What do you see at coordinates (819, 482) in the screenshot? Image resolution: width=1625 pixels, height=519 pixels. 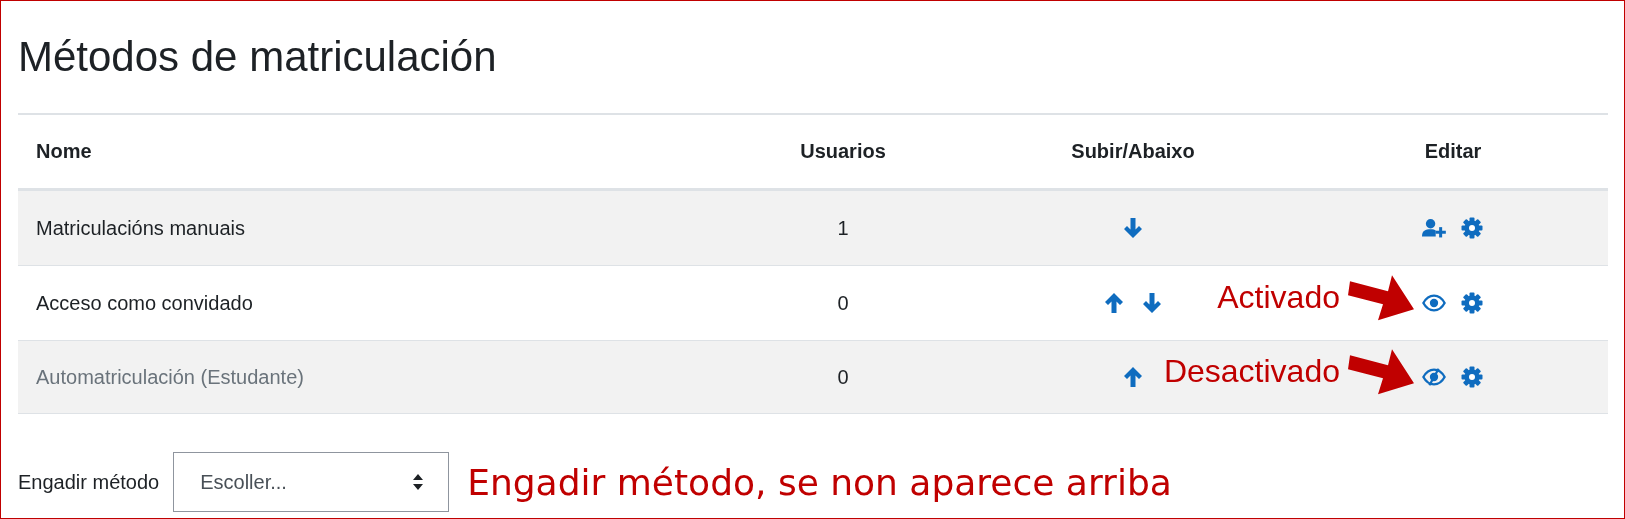 I see `annotation-note: Engadir método, se non aparece arriba` at bounding box center [819, 482].